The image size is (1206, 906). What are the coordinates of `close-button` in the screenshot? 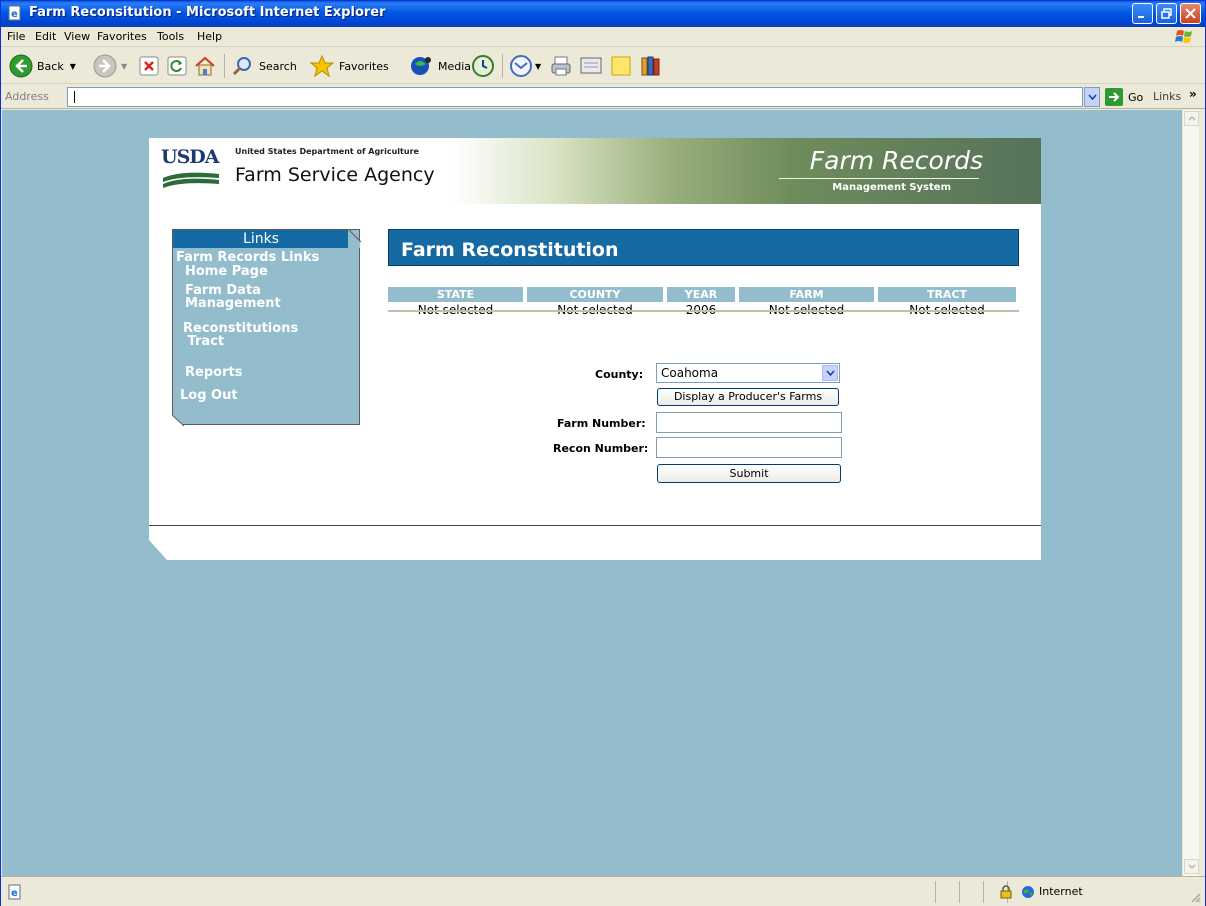 It's located at (1190, 13).